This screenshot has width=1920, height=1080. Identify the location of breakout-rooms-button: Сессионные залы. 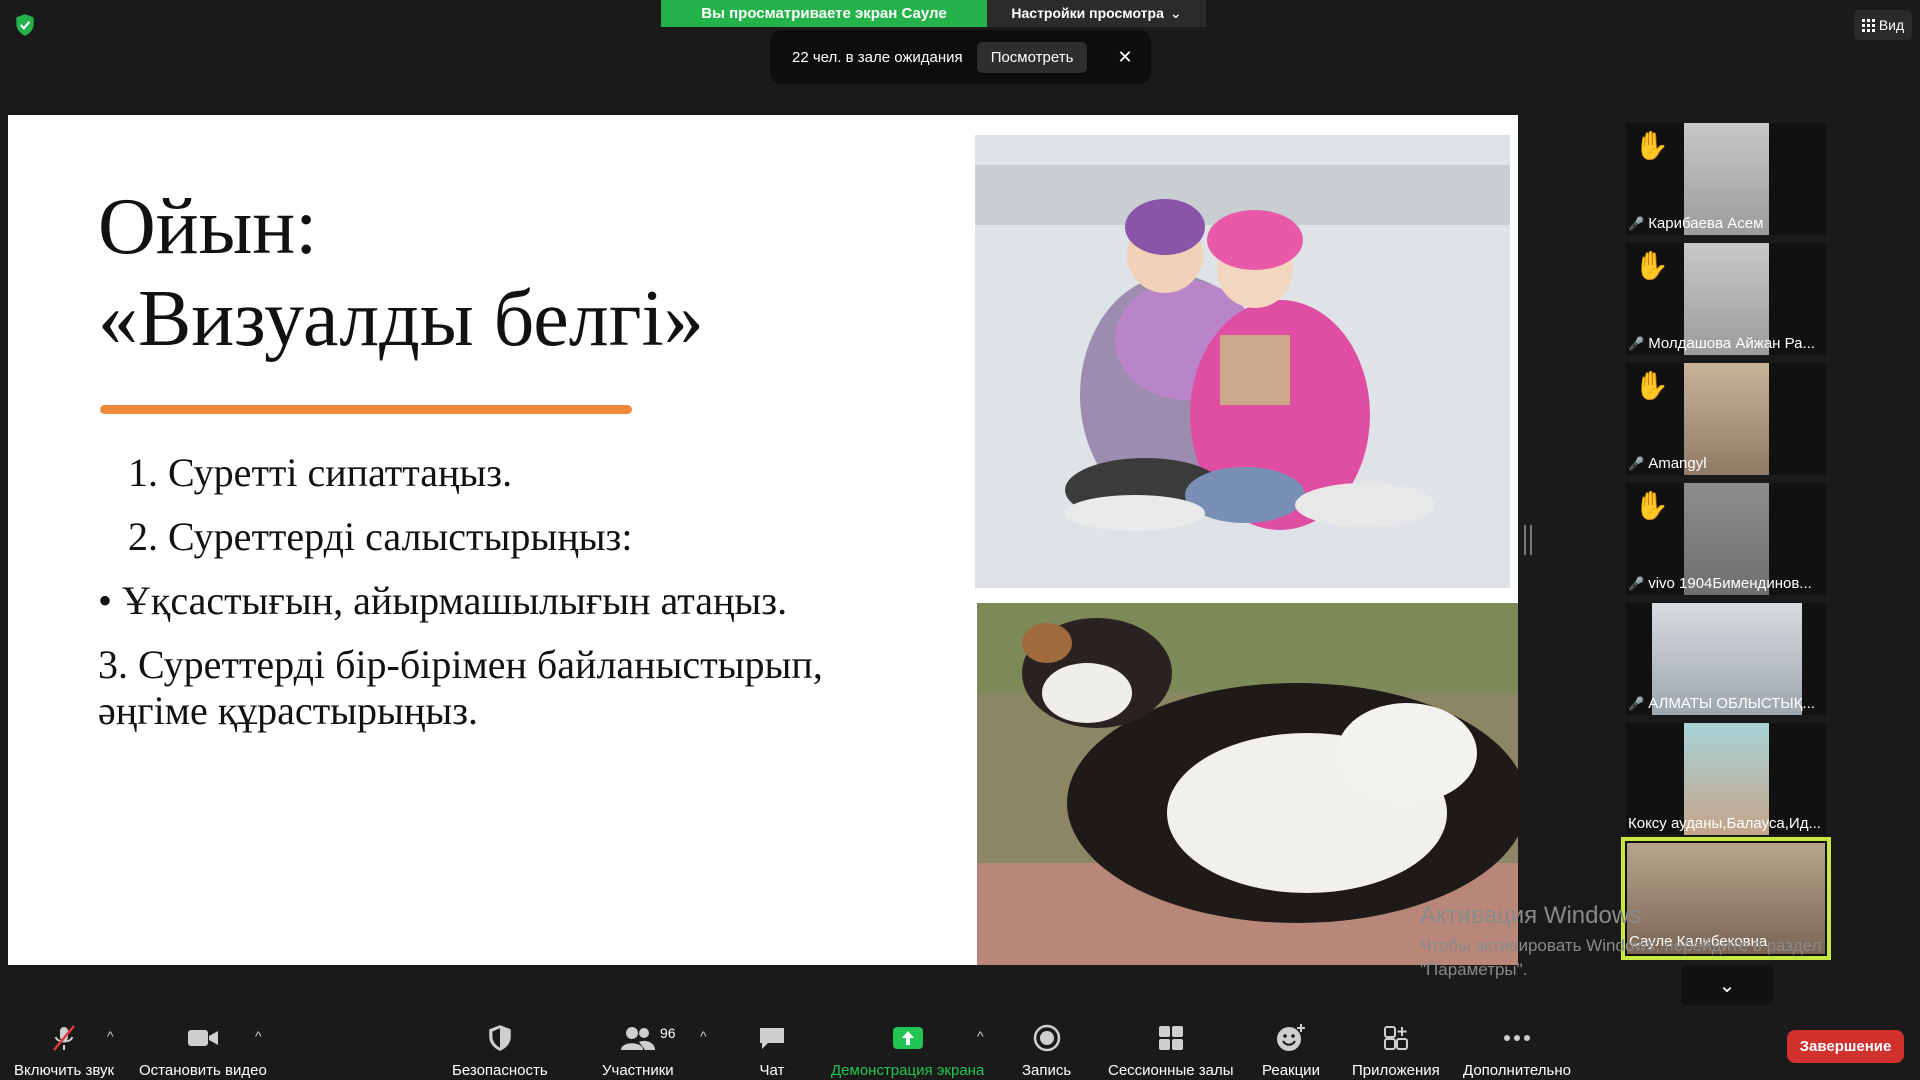
(1171, 1049).